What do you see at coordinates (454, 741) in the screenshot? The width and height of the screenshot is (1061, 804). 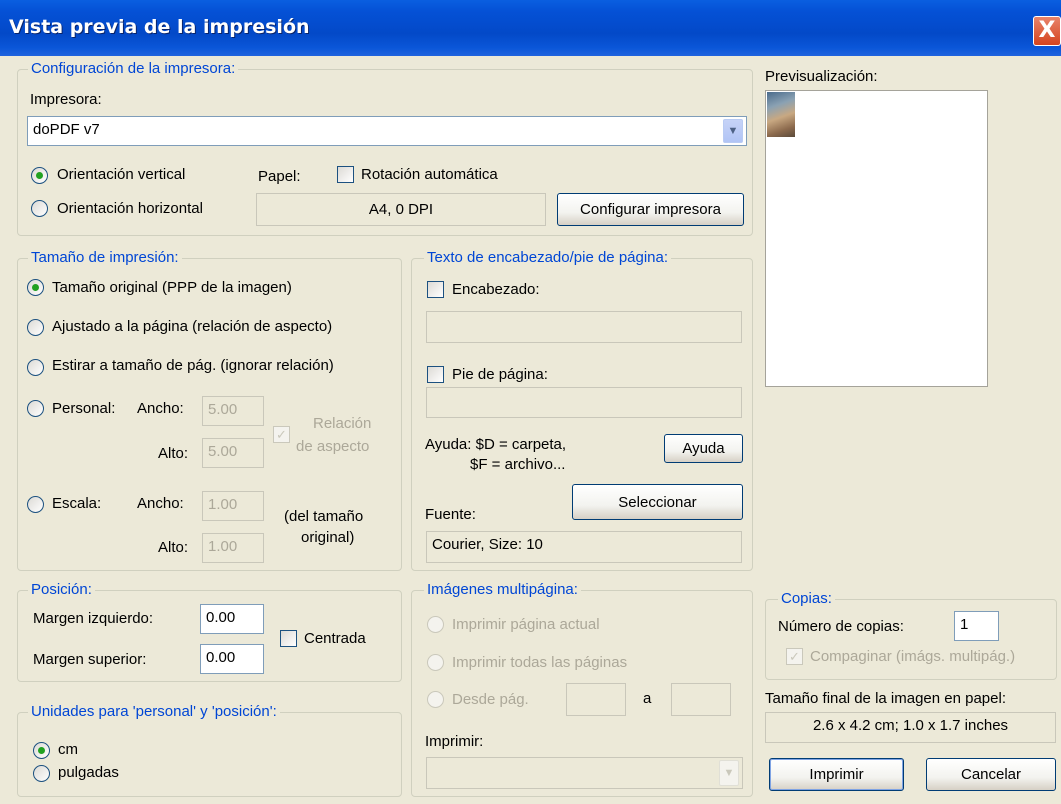 I see `print-pages-label: Imprimir:` at bounding box center [454, 741].